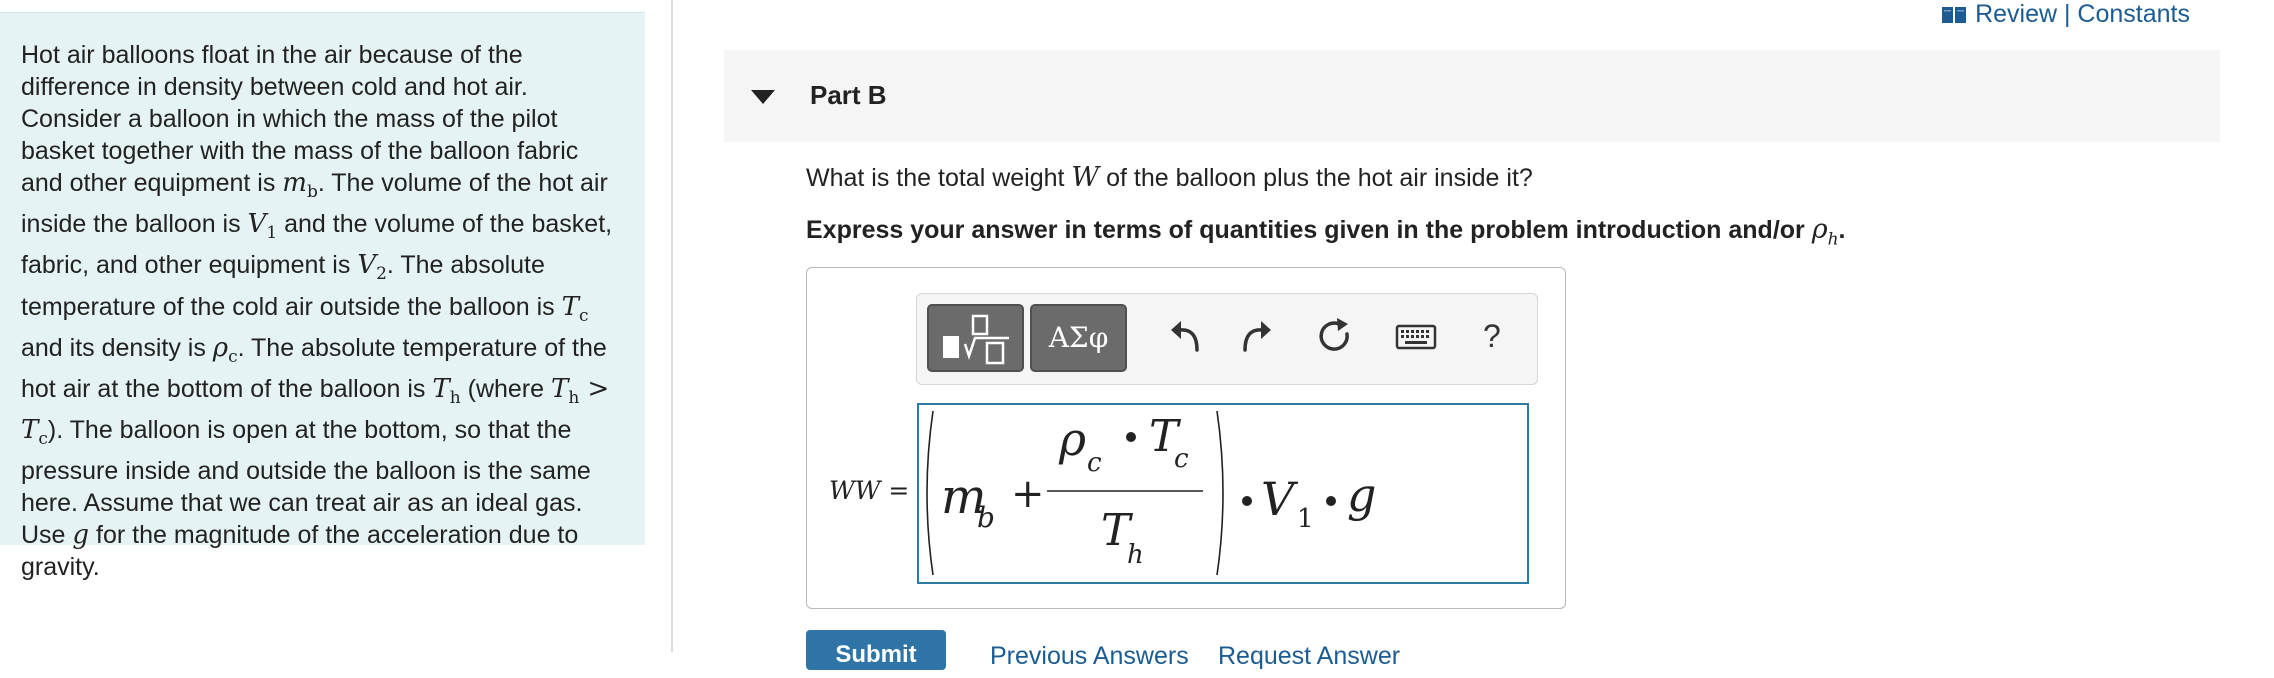 The image size is (2274, 678). What do you see at coordinates (1085, 177) in the screenshot?
I see `symbol-w: W` at bounding box center [1085, 177].